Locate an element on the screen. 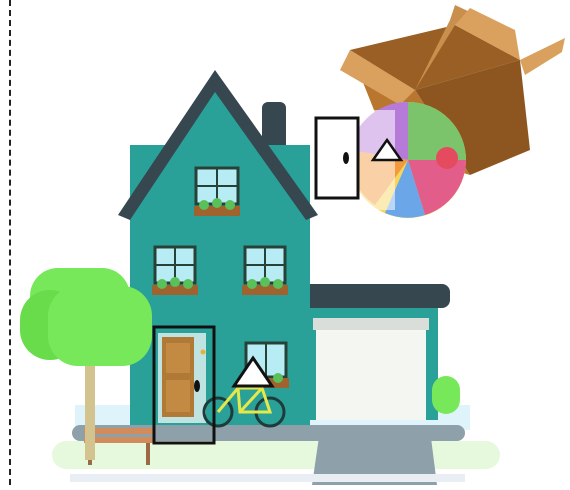  window-mid-right is located at coordinates (265, 270).